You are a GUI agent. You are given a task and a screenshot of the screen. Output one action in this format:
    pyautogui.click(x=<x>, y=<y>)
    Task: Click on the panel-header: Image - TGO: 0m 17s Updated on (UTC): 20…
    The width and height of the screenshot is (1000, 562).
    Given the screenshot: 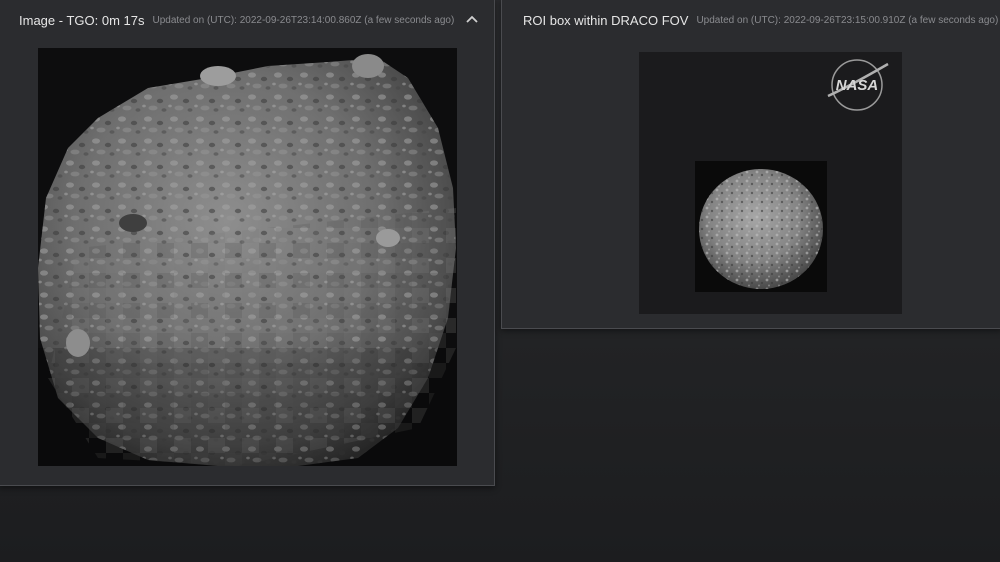 What is the action you would take?
    pyautogui.click(x=247, y=20)
    